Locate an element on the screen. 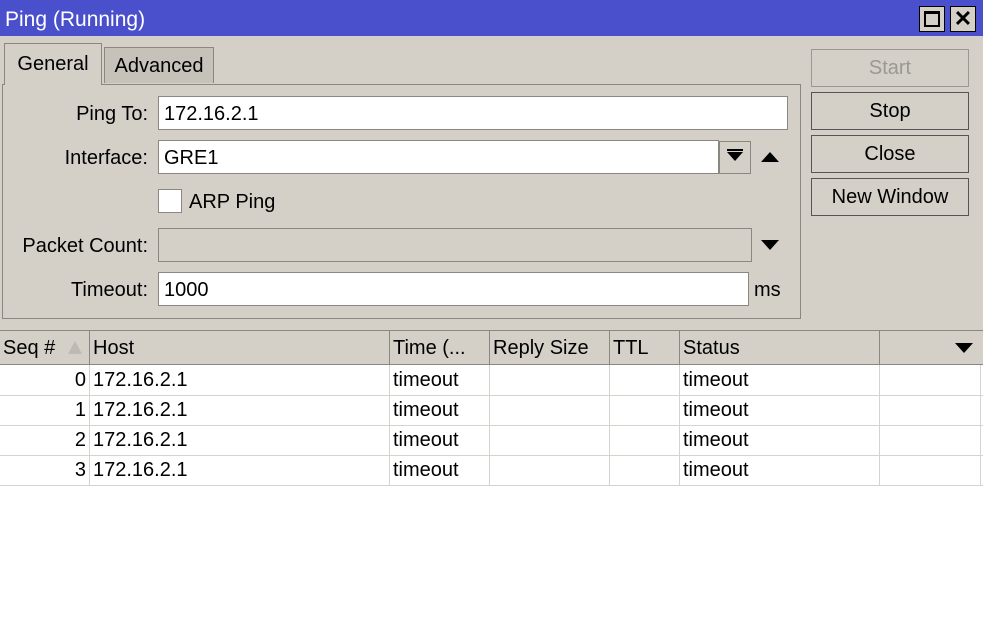 The height and width of the screenshot is (635, 983). tab-general-label: General is located at coordinates (53, 64).